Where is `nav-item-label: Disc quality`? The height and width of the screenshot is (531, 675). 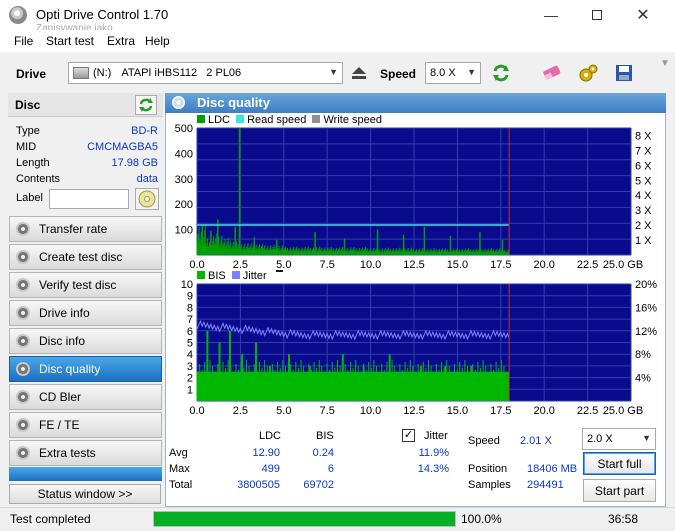 nav-item-label: Disc quality is located at coordinates (70, 369).